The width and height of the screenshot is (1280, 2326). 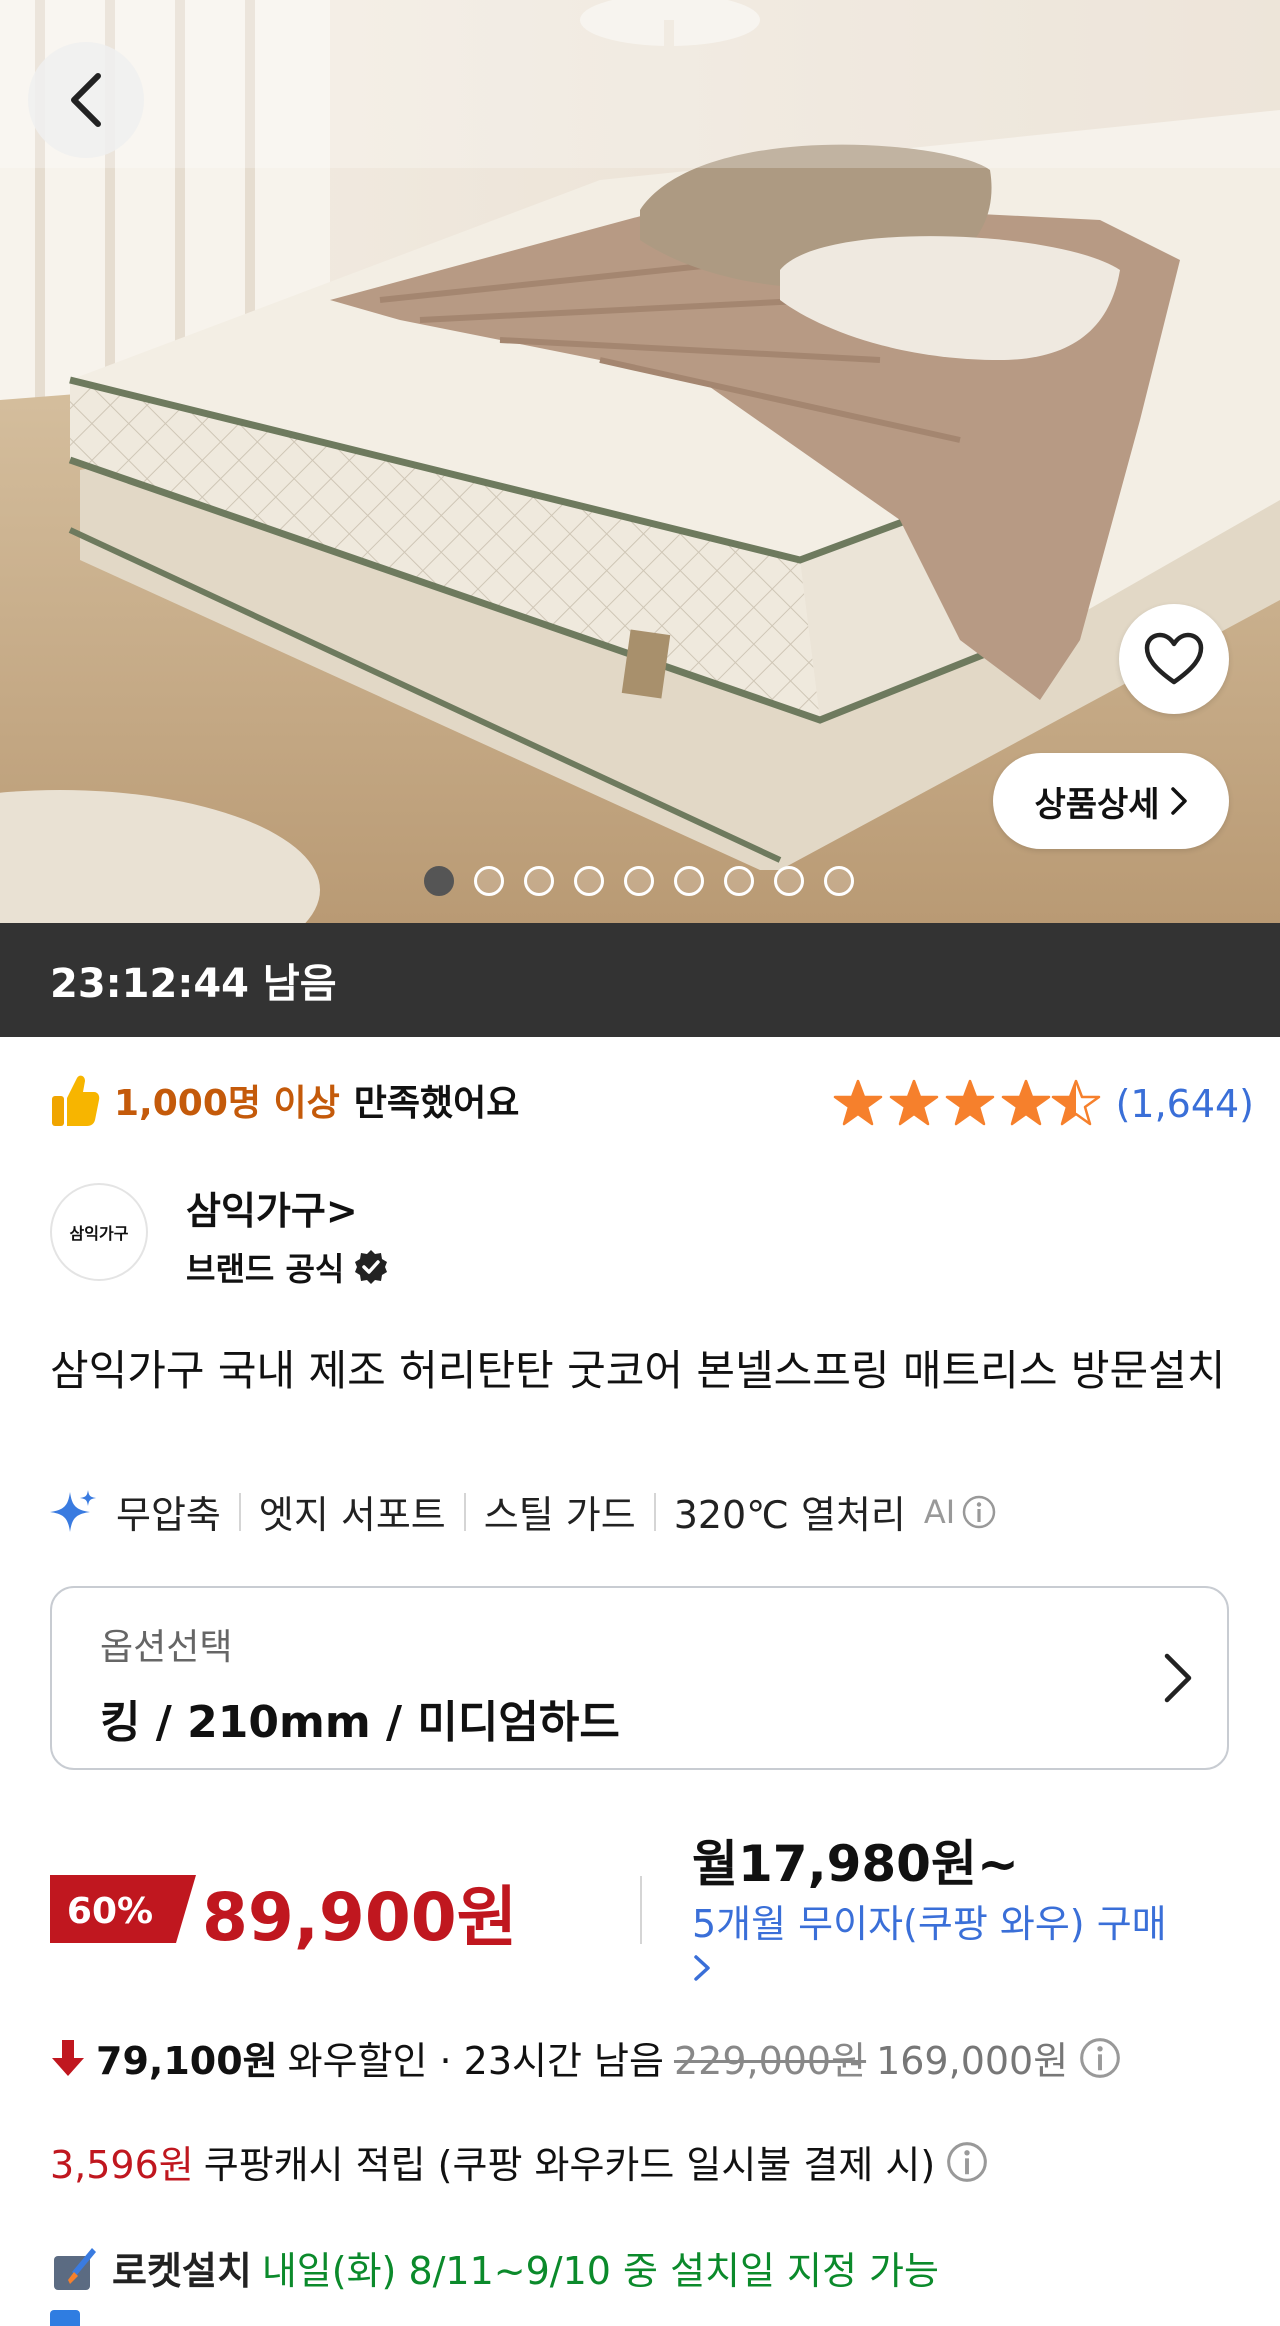 What do you see at coordinates (559, 1515) in the screenshot?
I see `feature-tag: 스틸 가드` at bounding box center [559, 1515].